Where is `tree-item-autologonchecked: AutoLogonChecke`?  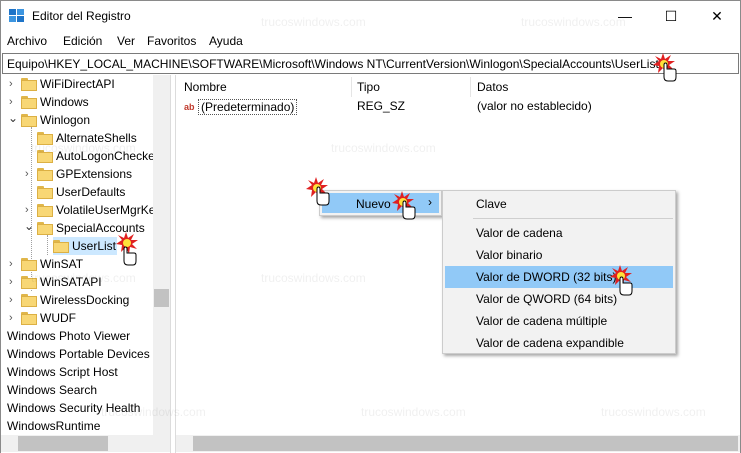
tree-item-autologonchecked: AutoLogonChecke is located at coordinates (78, 156).